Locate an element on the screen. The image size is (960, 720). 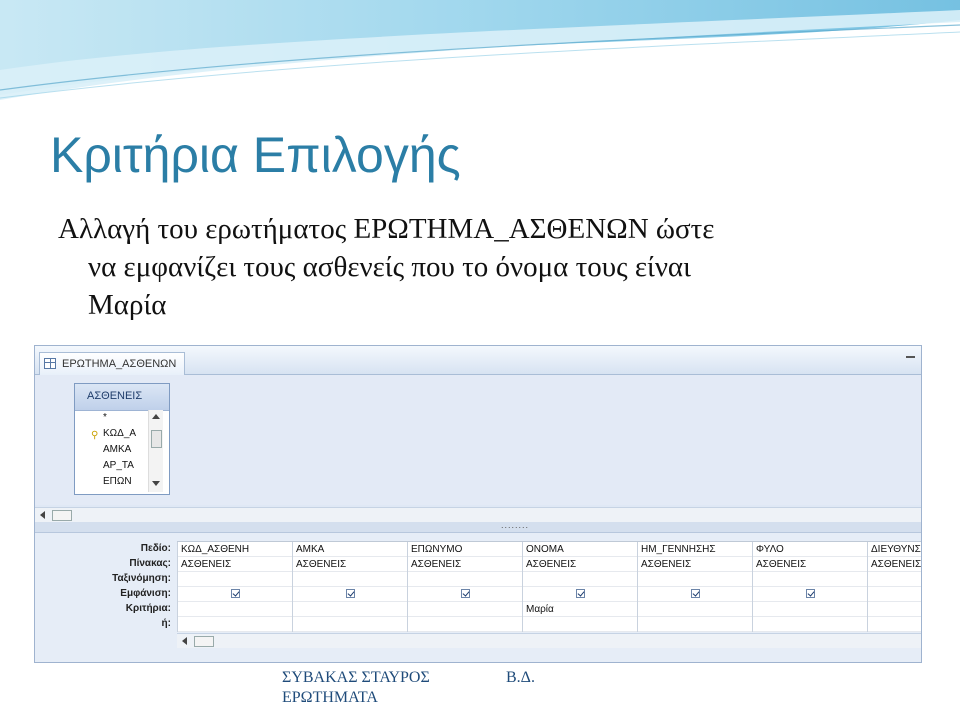
grid-column: ΔΙΕΥΘΥΝΣΗΑΣΘΕΝΕΙΣ is located at coordinates (894, 587).